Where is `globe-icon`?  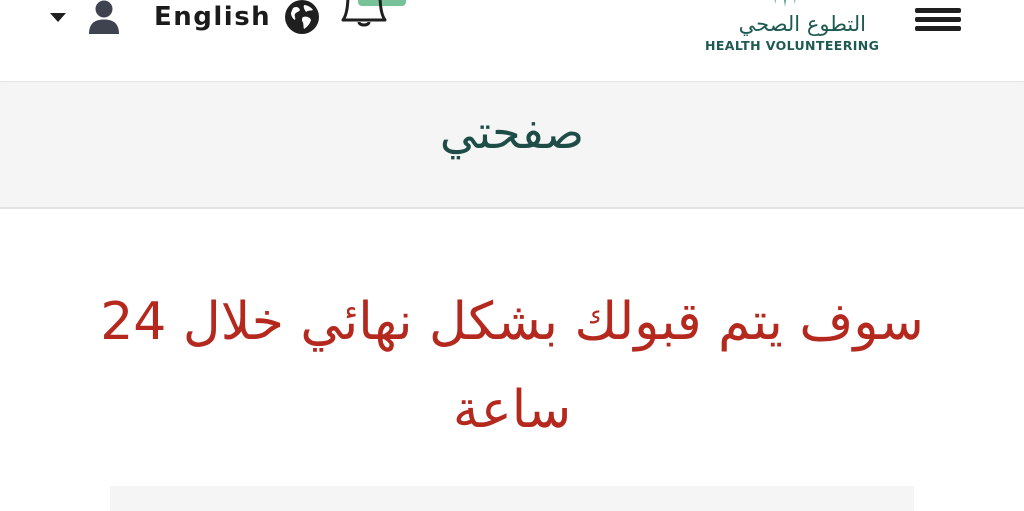 globe-icon is located at coordinates (302, 17).